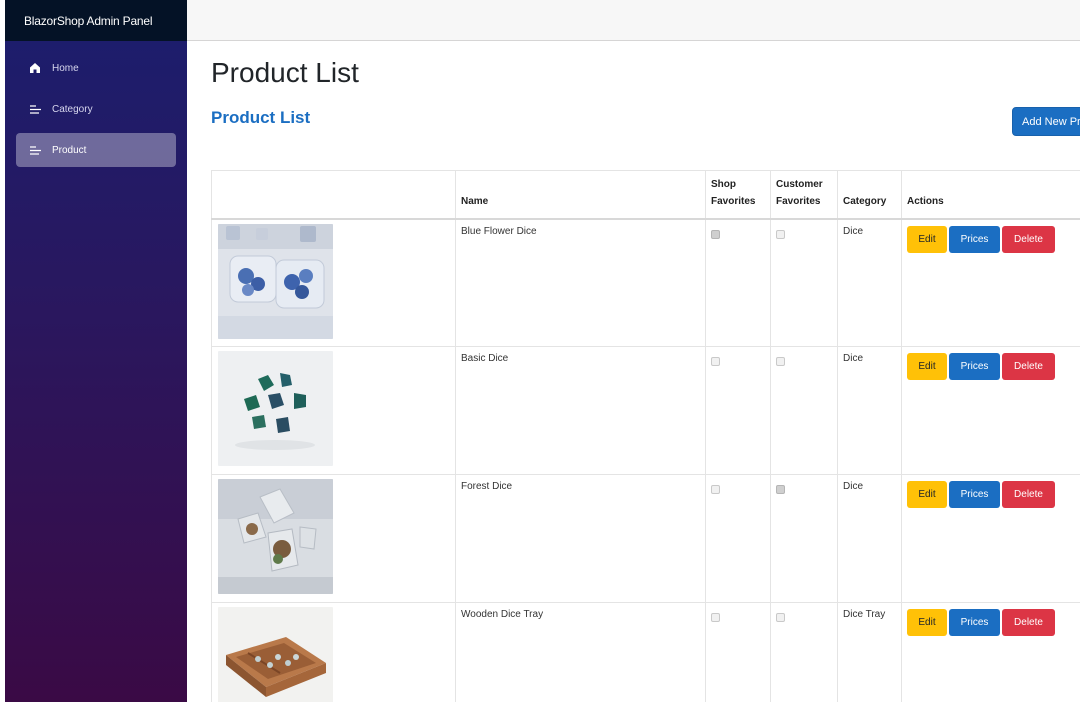 The height and width of the screenshot is (702, 1080). Describe the element at coordinates (88, 21) in the screenshot. I see `app-title: BlazorShop Admin Panel` at that location.